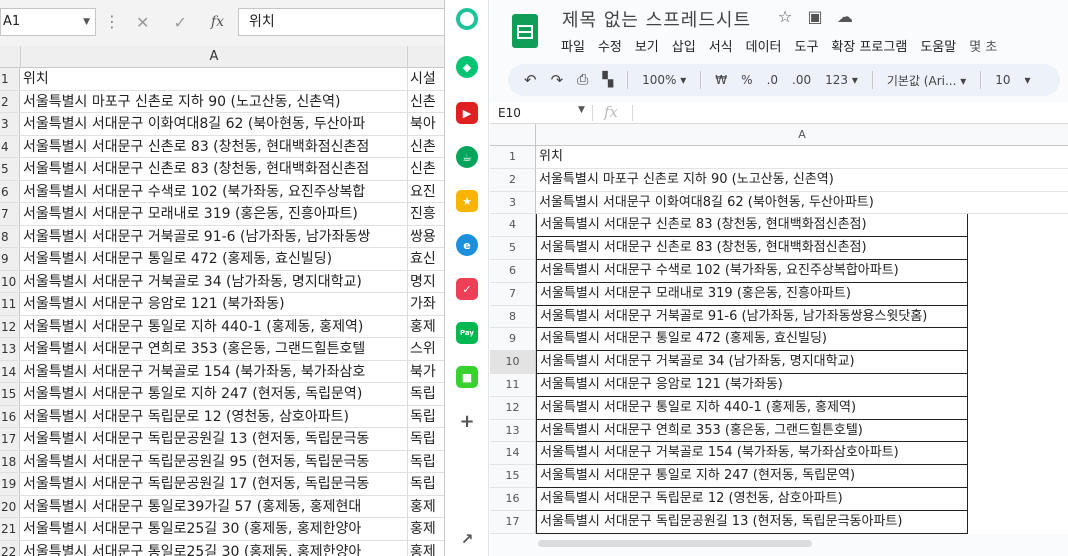 This screenshot has width=1068, height=556. I want to click on menu-extensions: 확장 프로그램, so click(869, 45).